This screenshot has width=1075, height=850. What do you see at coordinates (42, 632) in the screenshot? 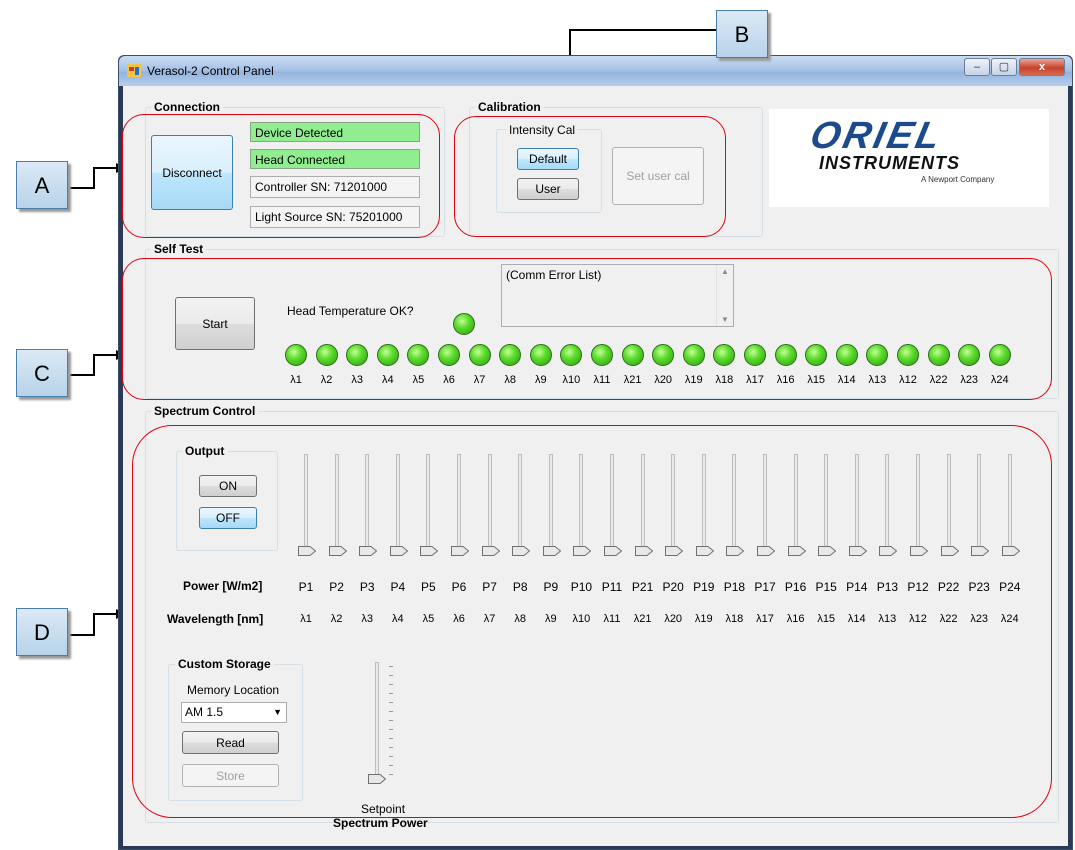
I see `callout-d: D` at bounding box center [42, 632].